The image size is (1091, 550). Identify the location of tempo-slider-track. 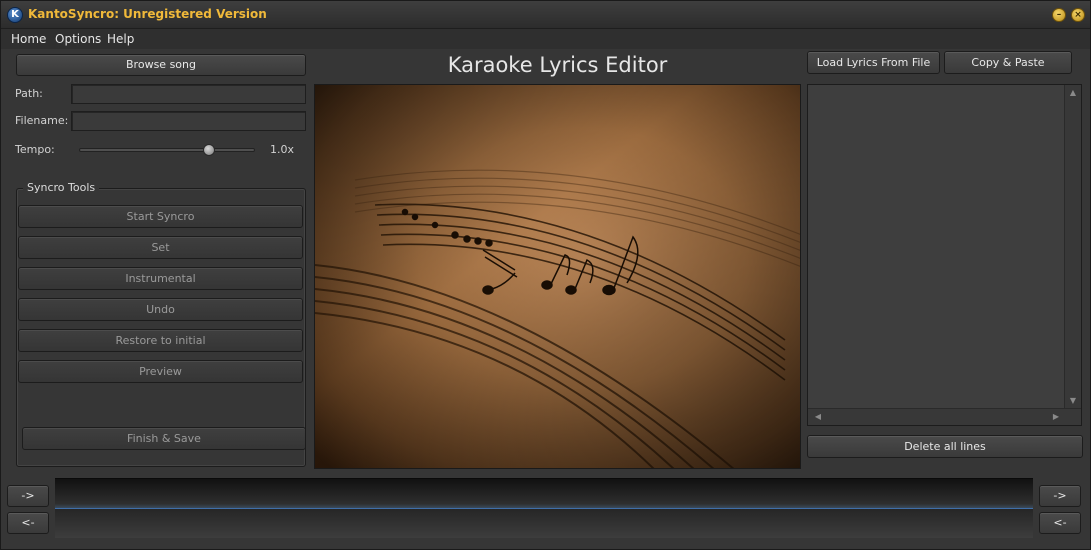
(167, 150).